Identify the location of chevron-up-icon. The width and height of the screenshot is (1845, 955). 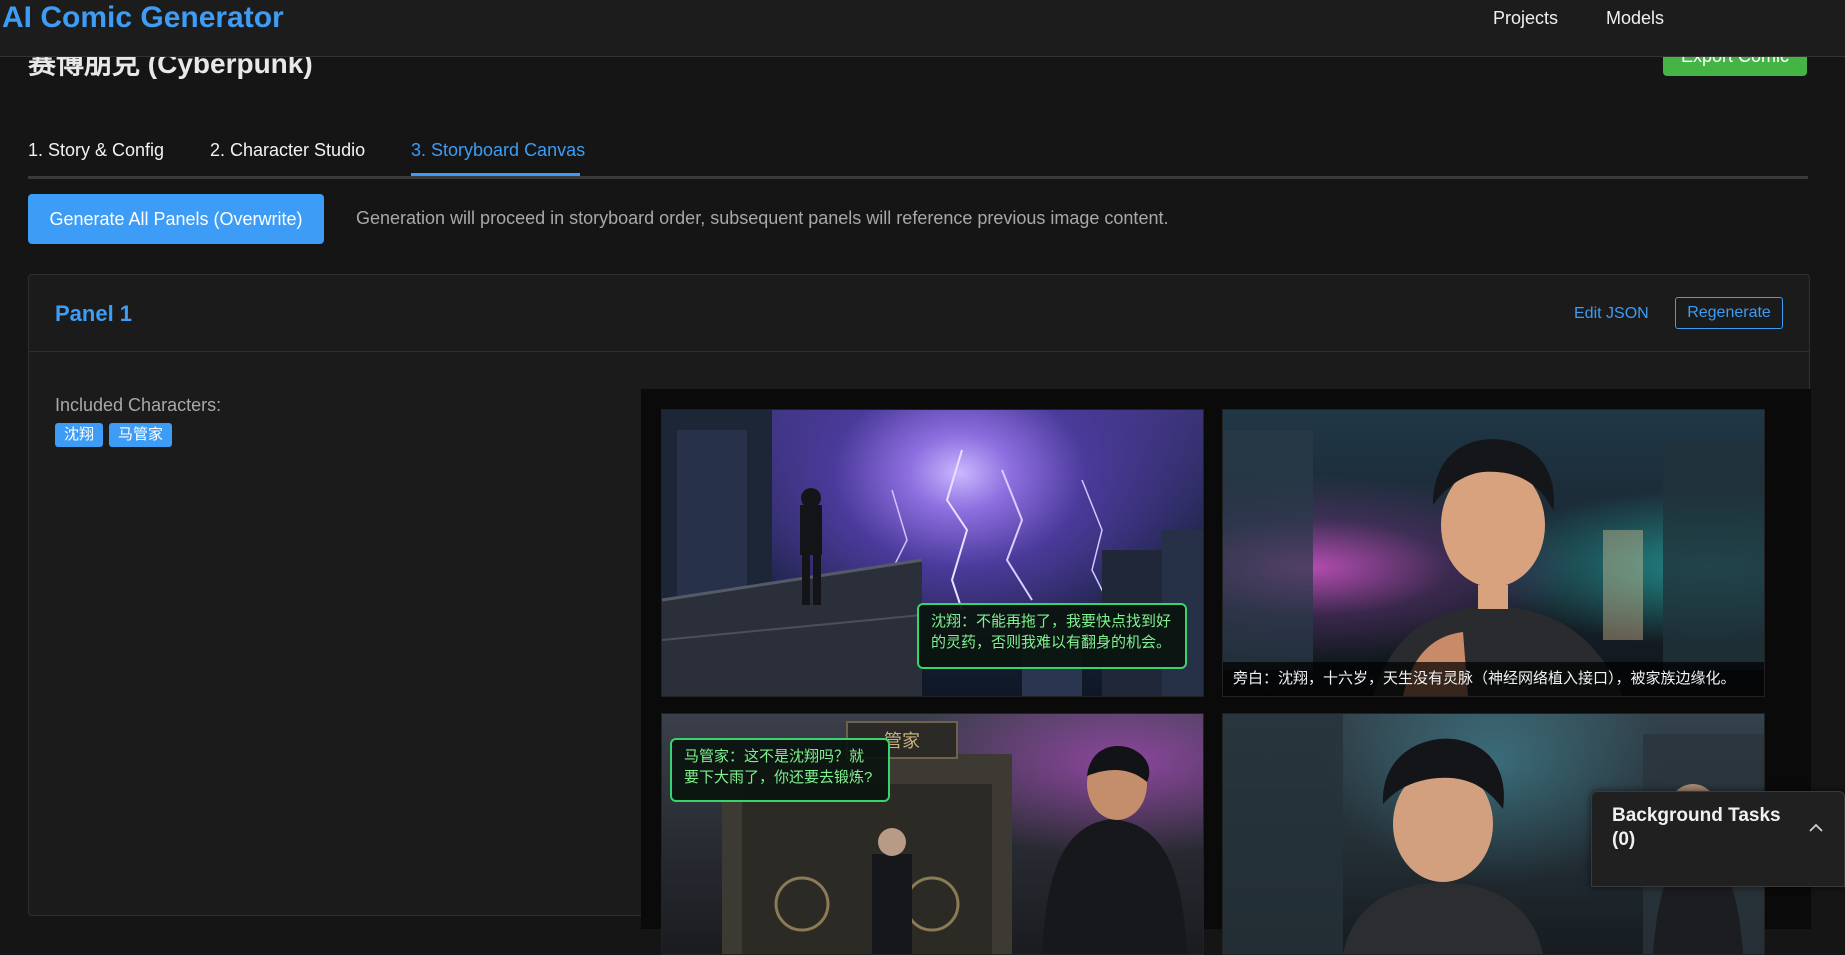
(1816, 828).